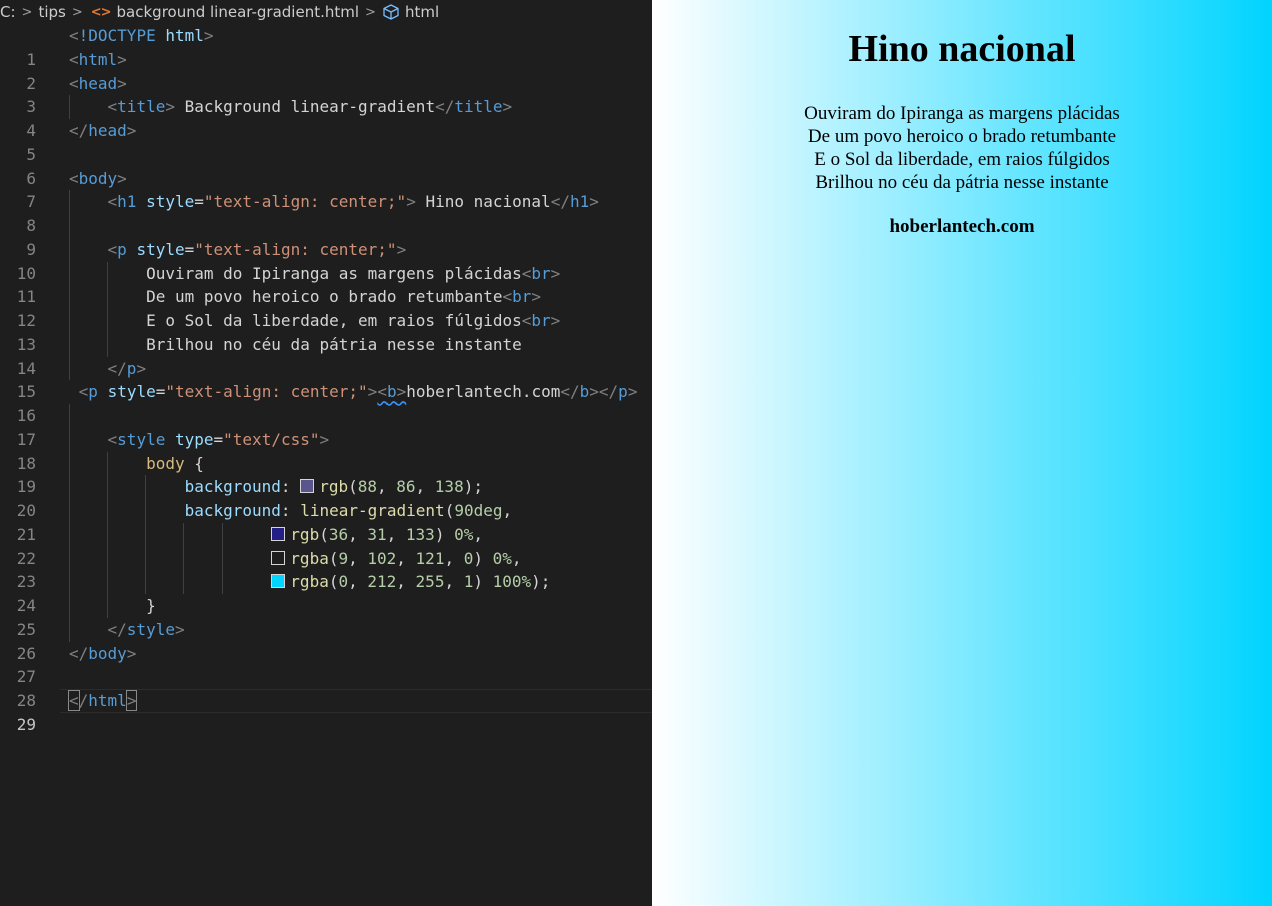 This screenshot has height=906, width=1272. What do you see at coordinates (326, 568) in the screenshot?
I see `code-line: 23 rgba(9, 102, 121, 0) 0%,` at bounding box center [326, 568].